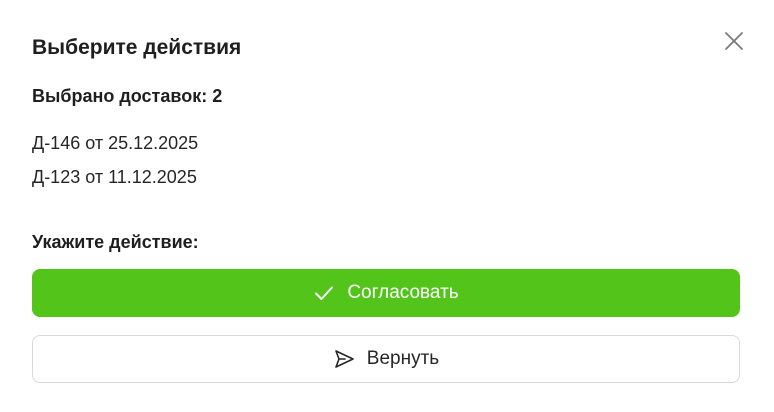  I want to click on delivery-item: Д-123 от 11.12.2025, so click(114, 177).